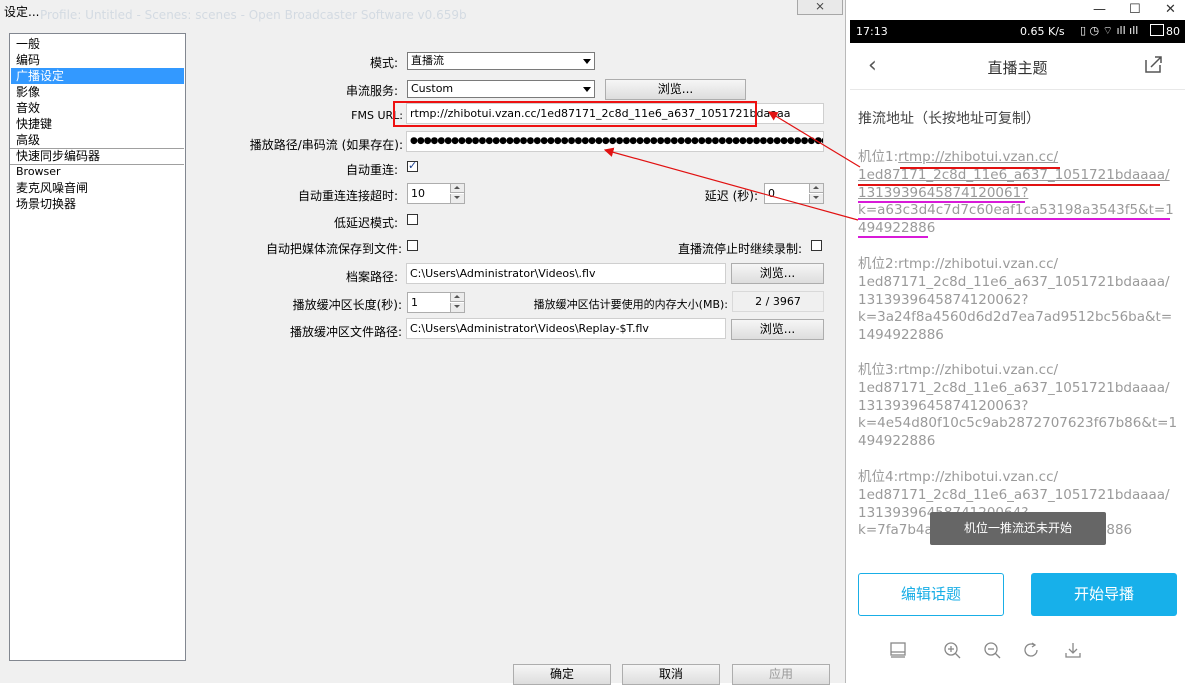  What do you see at coordinates (566, 273) in the screenshot?
I see `file-path-input: C:\Users\Administrator\Videos\.flv` at bounding box center [566, 273].